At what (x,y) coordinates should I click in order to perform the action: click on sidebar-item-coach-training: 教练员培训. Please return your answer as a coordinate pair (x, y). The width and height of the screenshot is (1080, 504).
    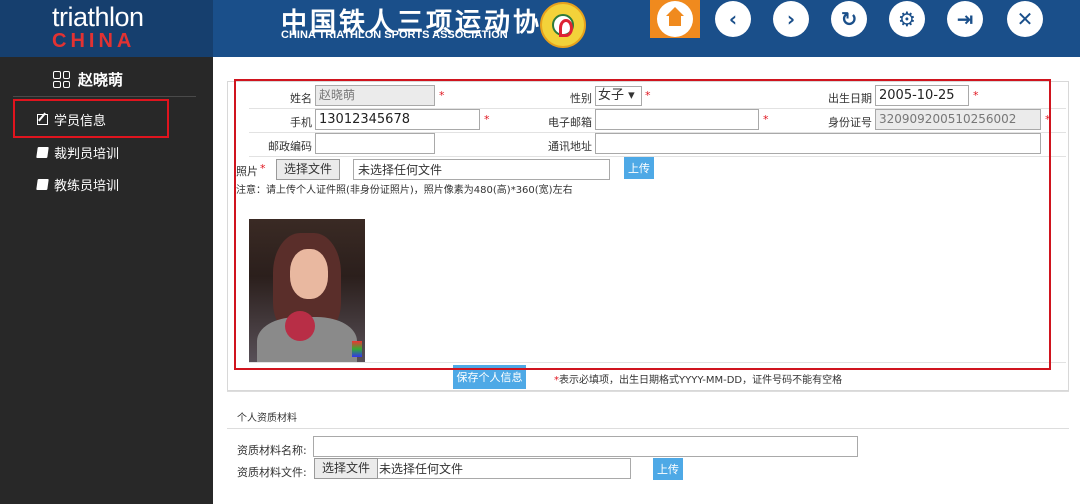
    Looking at the image, I should click on (78, 184).